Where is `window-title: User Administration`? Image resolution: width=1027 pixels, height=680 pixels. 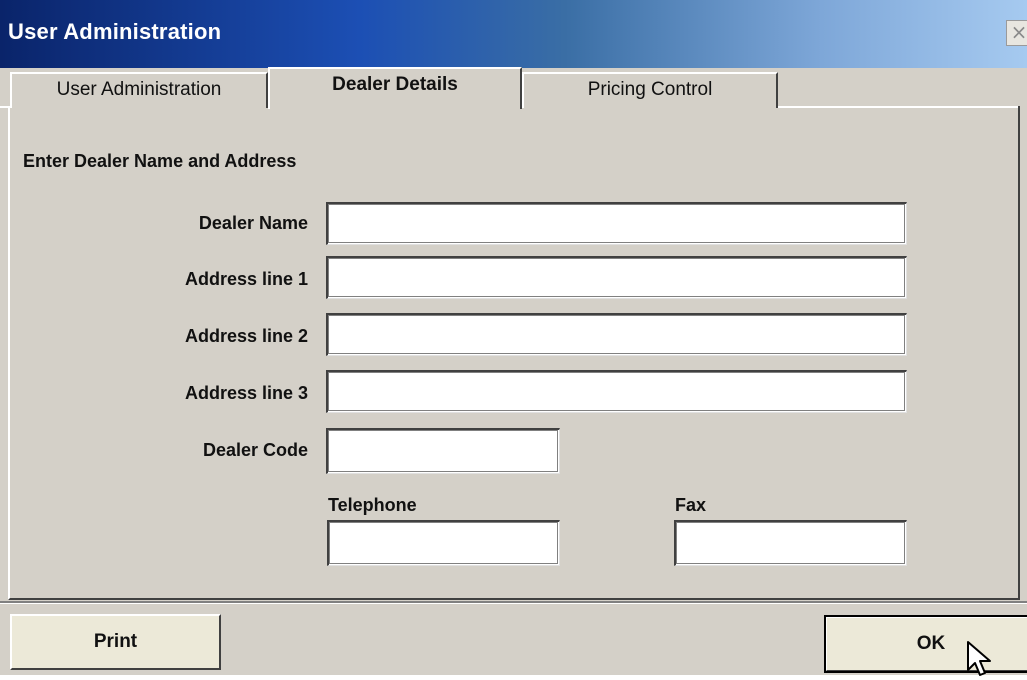
window-title: User Administration is located at coordinates (115, 31).